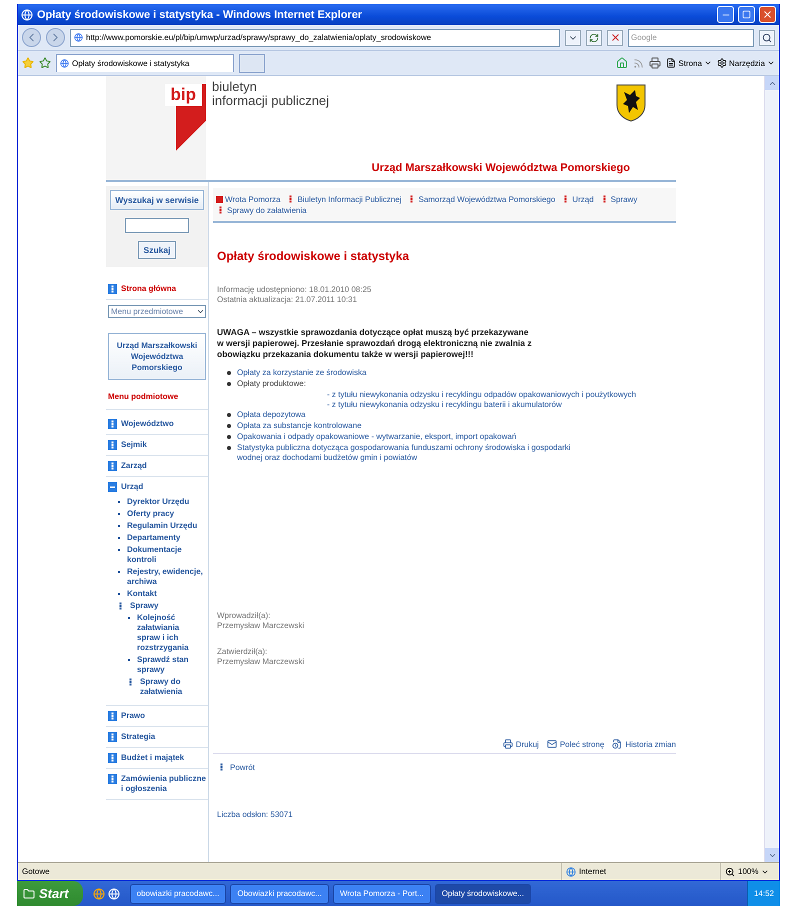 The width and height of the screenshot is (787, 906). What do you see at coordinates (132, 487) in the screenshot?
I see `menu-link: Urząd` at bounding box center [132, 487].